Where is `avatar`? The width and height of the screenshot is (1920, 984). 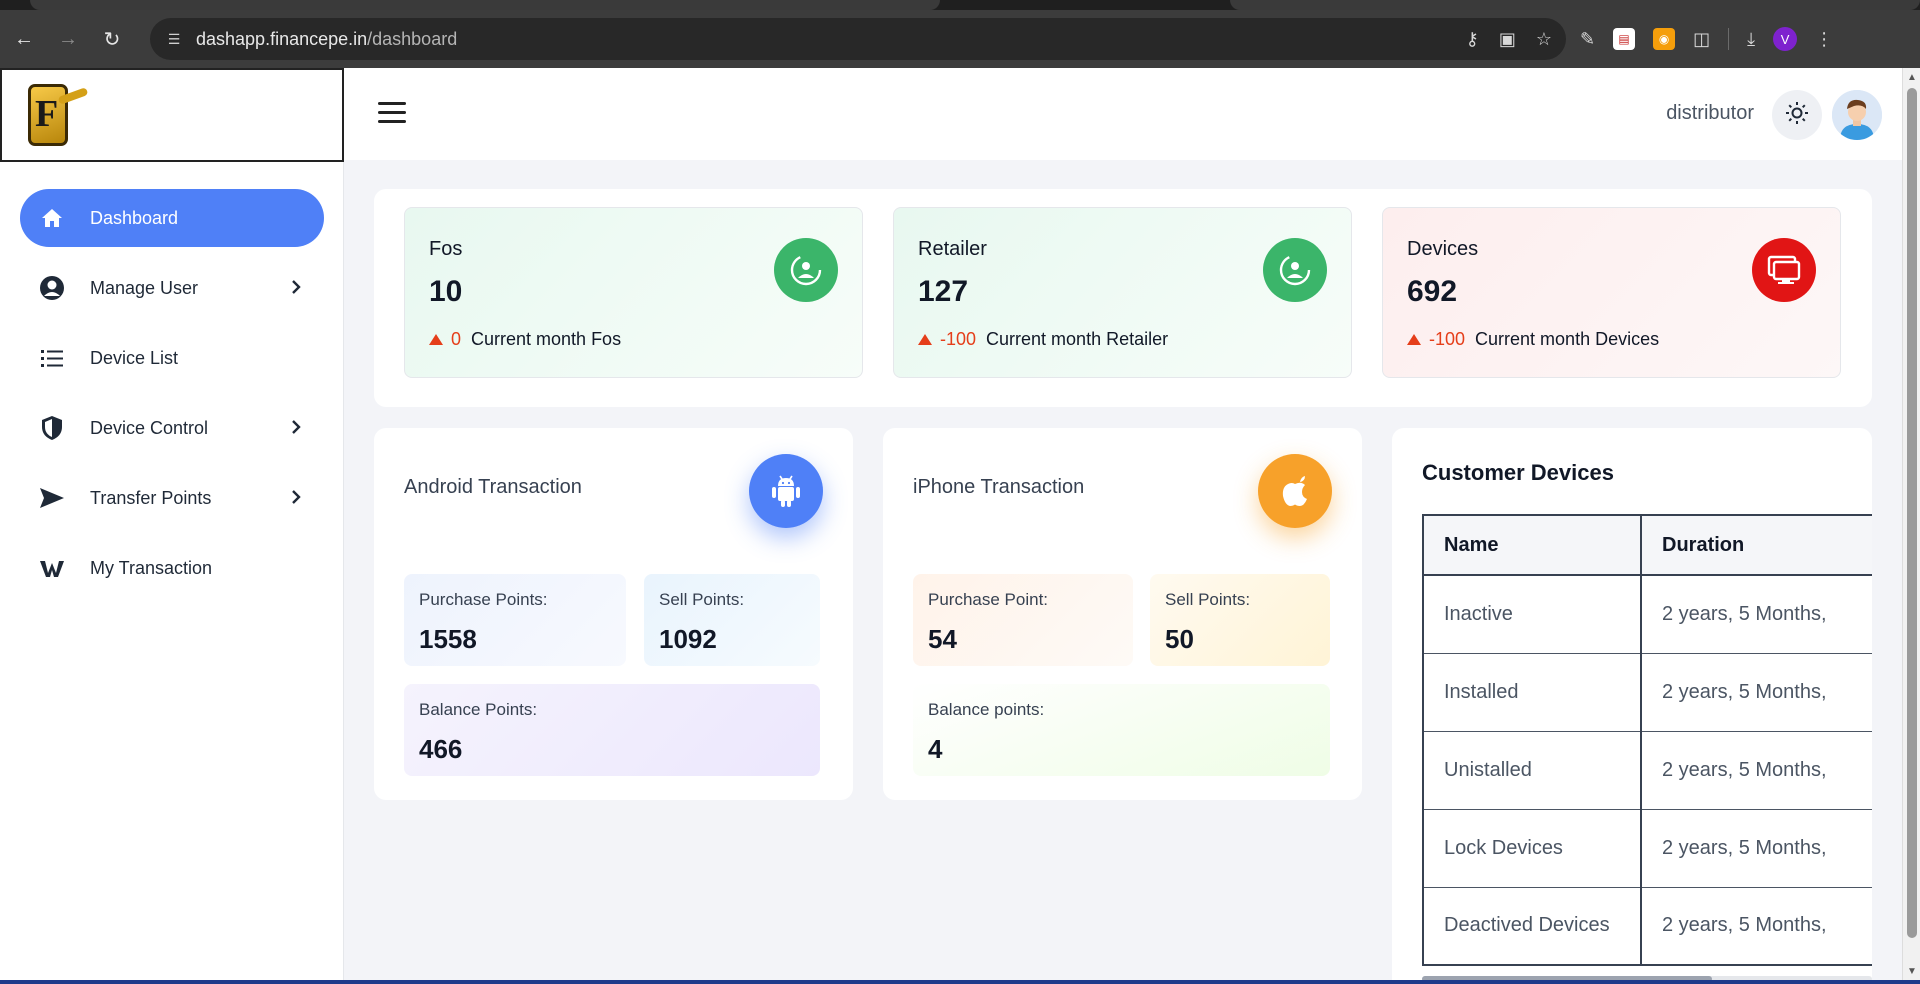 avatar is located at coordinates (1857, 115).